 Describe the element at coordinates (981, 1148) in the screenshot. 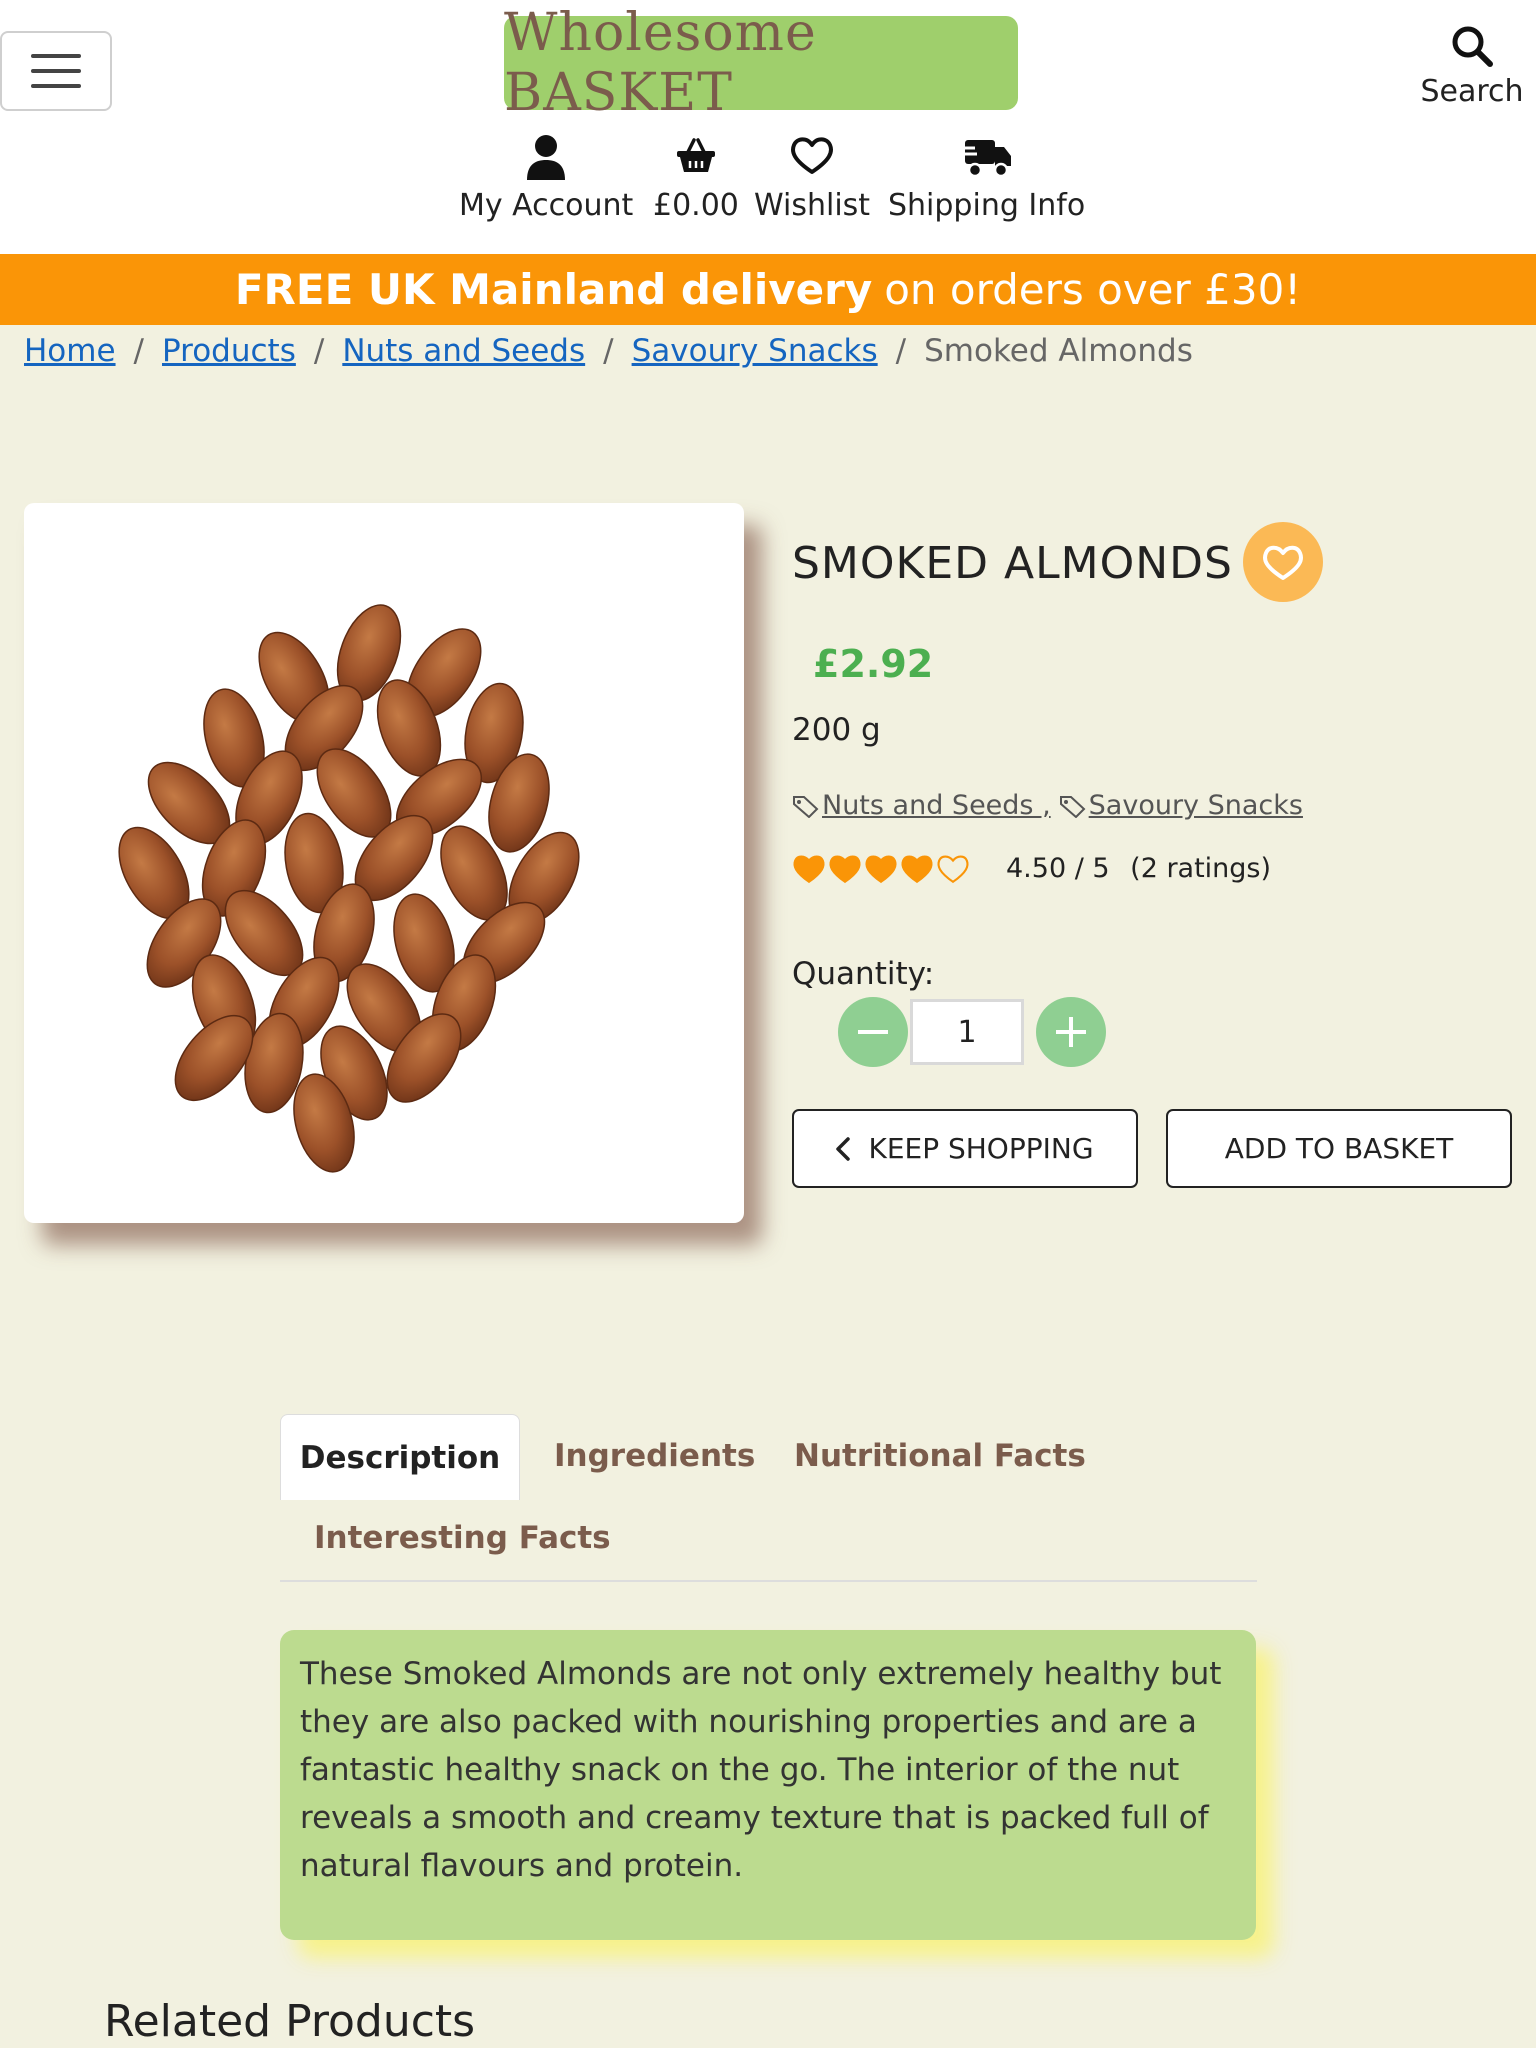

I see `keep-shopping-label: KEEP SHOPPING` at that location.